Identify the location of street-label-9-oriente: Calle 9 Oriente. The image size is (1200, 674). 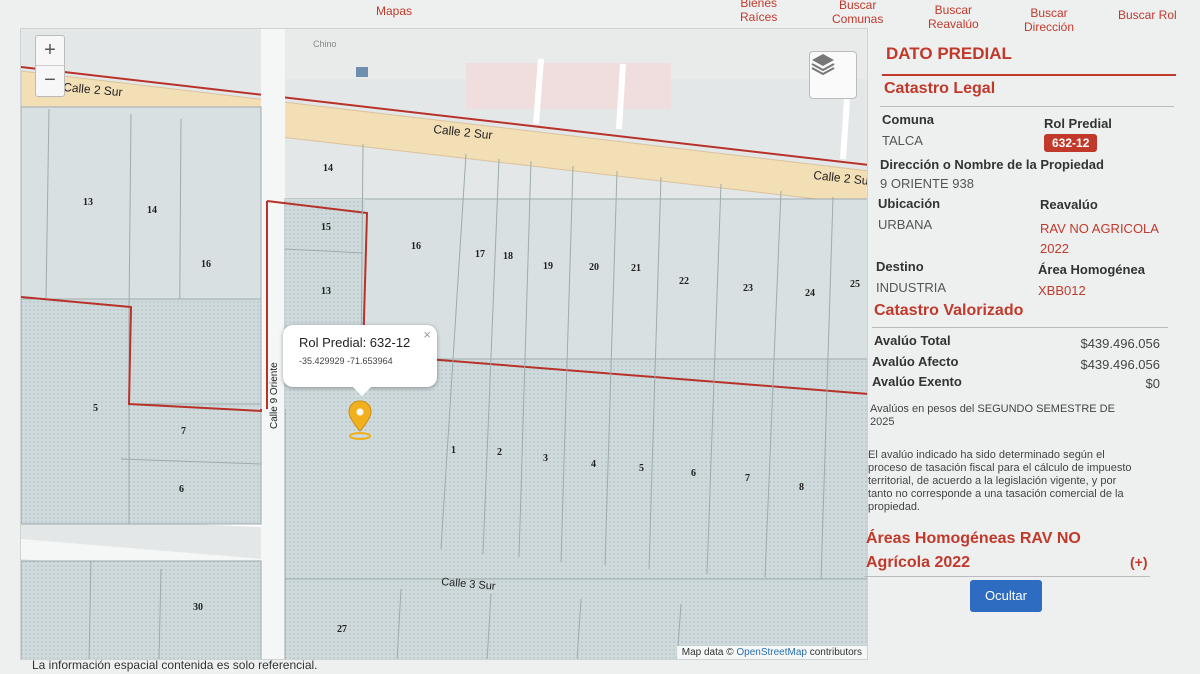
(274, 395).